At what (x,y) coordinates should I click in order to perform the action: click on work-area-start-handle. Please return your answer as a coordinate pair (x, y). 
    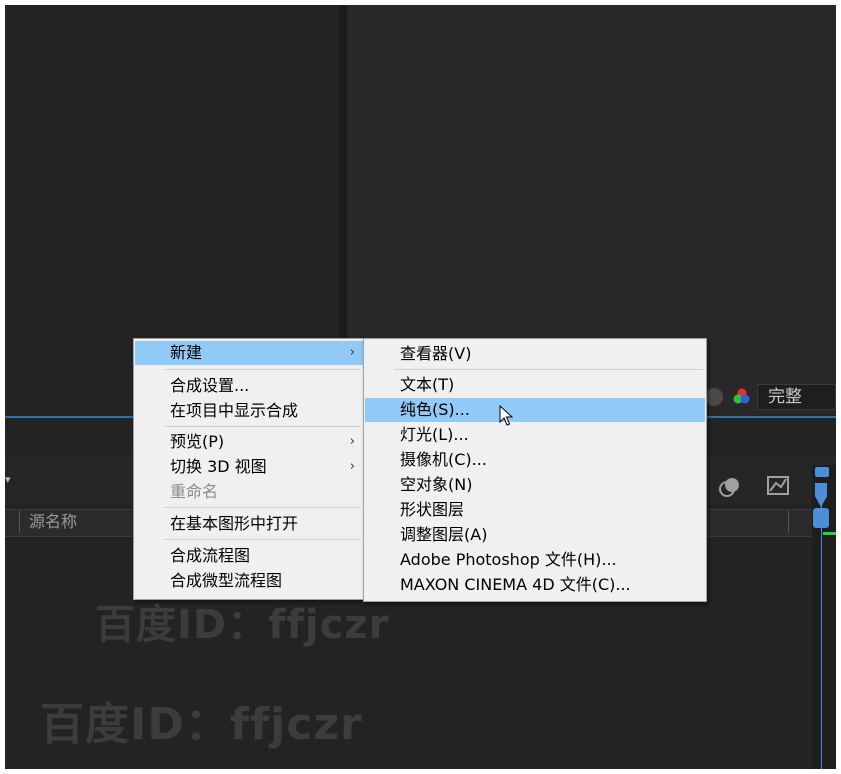
    Looking at the image, I should click on (822, 472).